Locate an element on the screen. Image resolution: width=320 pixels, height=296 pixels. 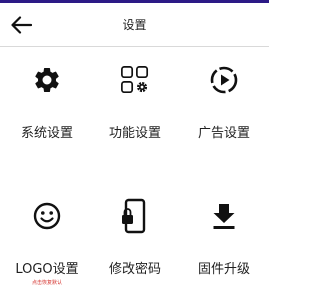
ad-settings-tile: 广告设置 is located at coordinates (224, 105).